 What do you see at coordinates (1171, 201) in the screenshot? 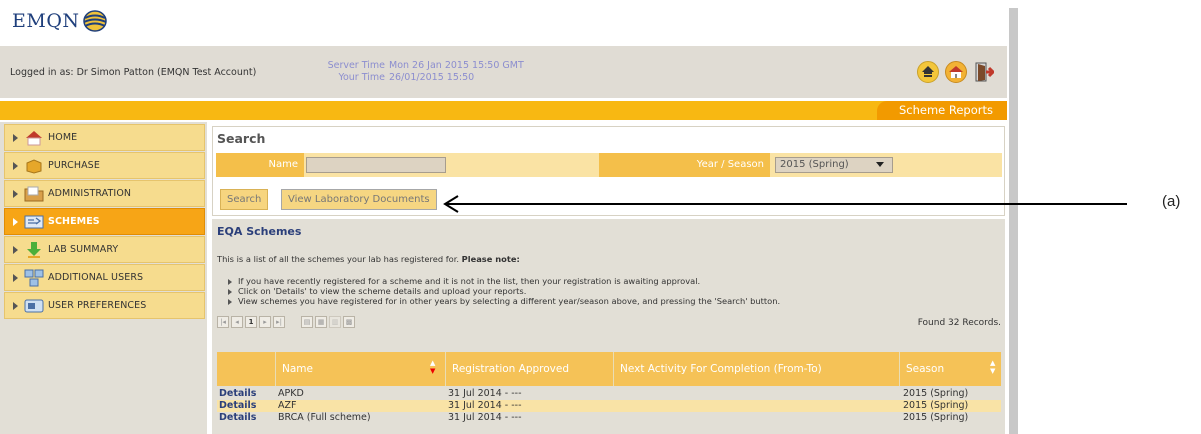
I see `annotation-label: (a)` at bounding box center [1171, 201].